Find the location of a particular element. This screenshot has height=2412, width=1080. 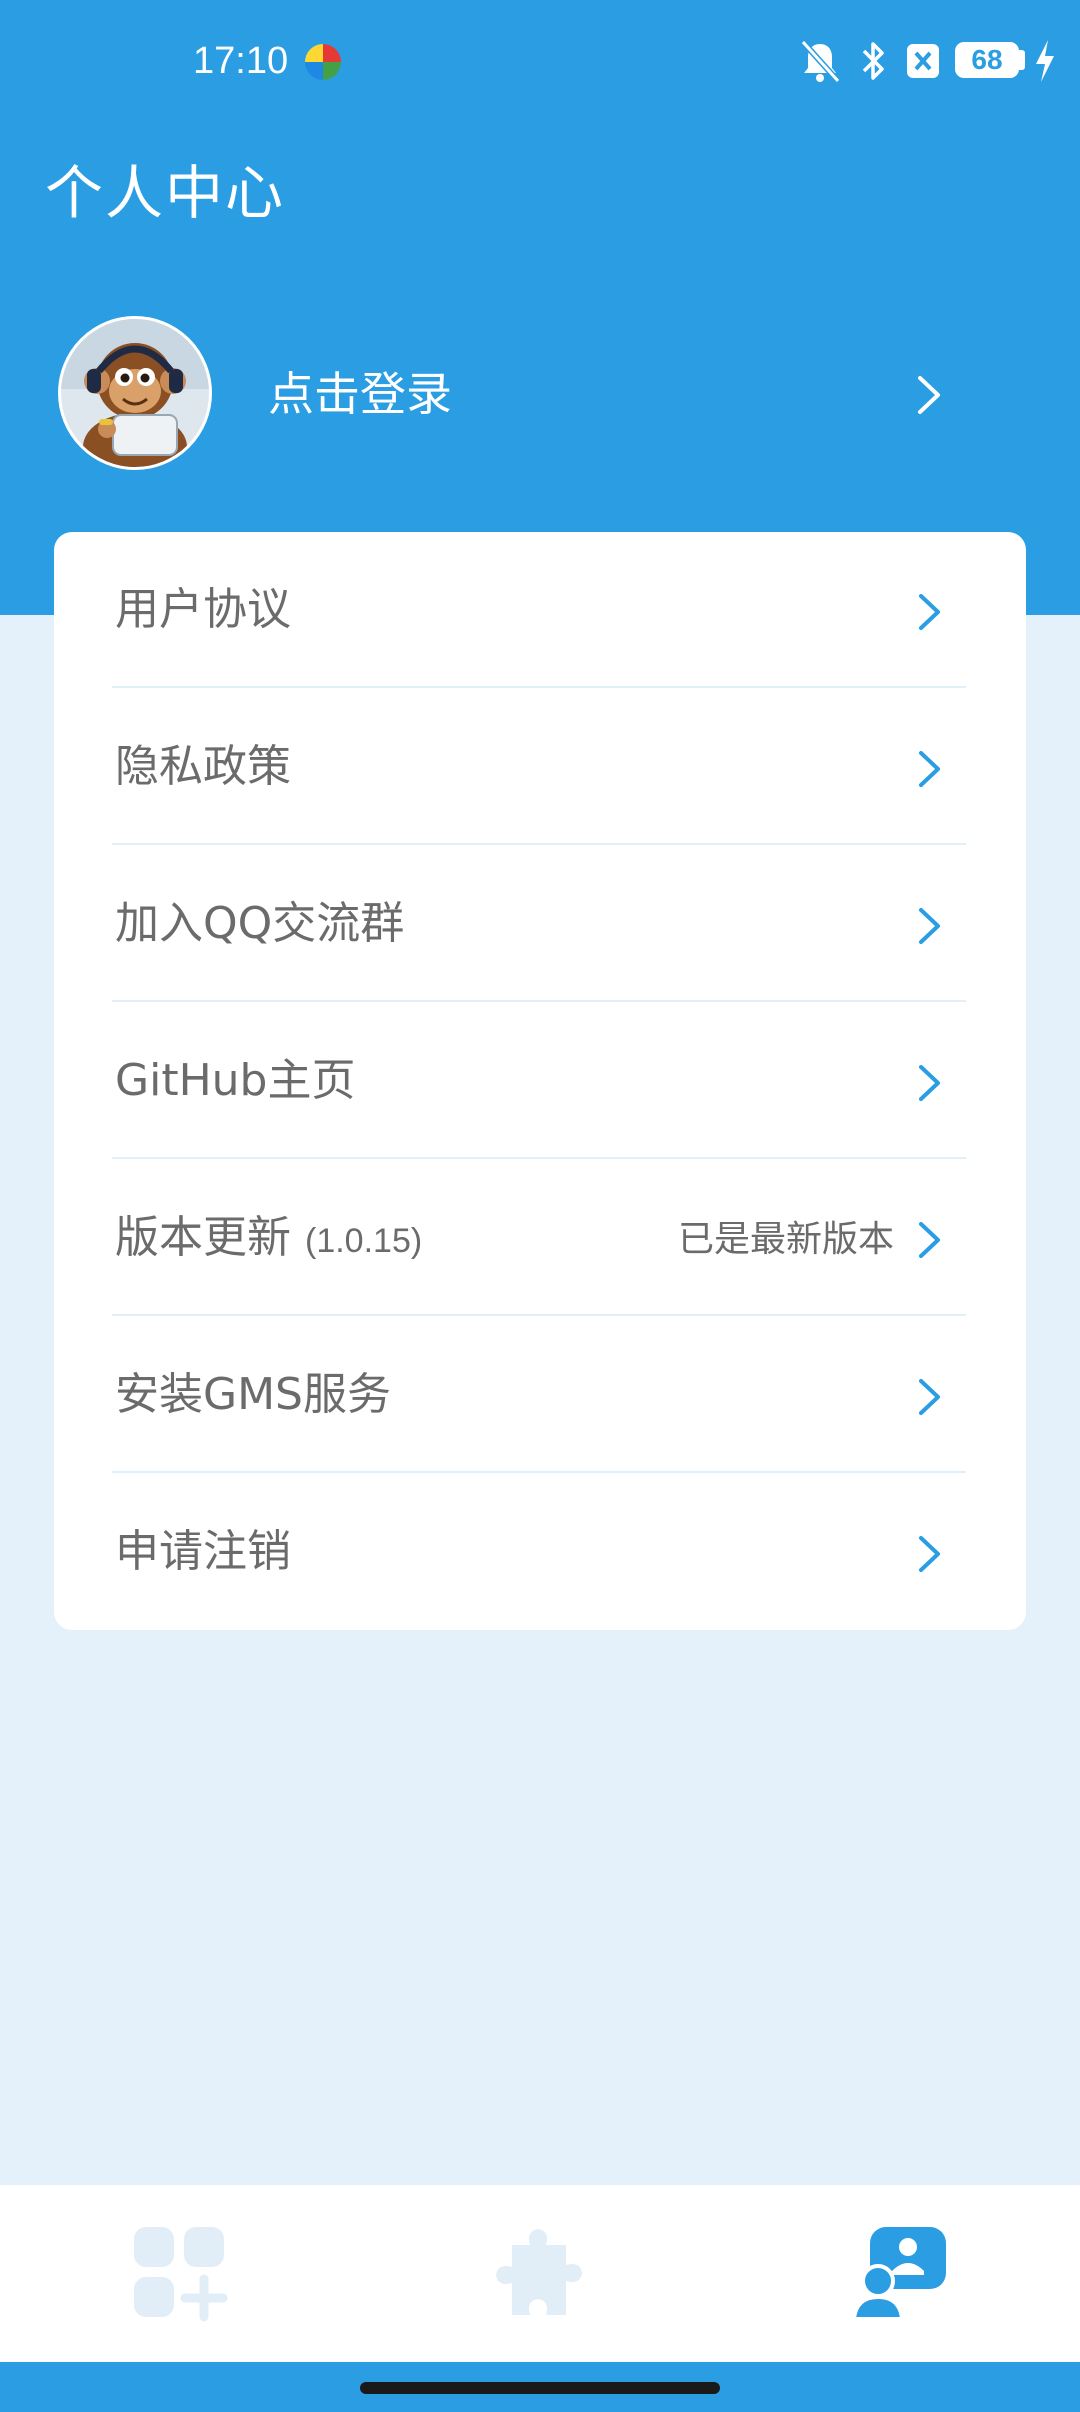

bell-off-icon is located at coordinates (820, 61).